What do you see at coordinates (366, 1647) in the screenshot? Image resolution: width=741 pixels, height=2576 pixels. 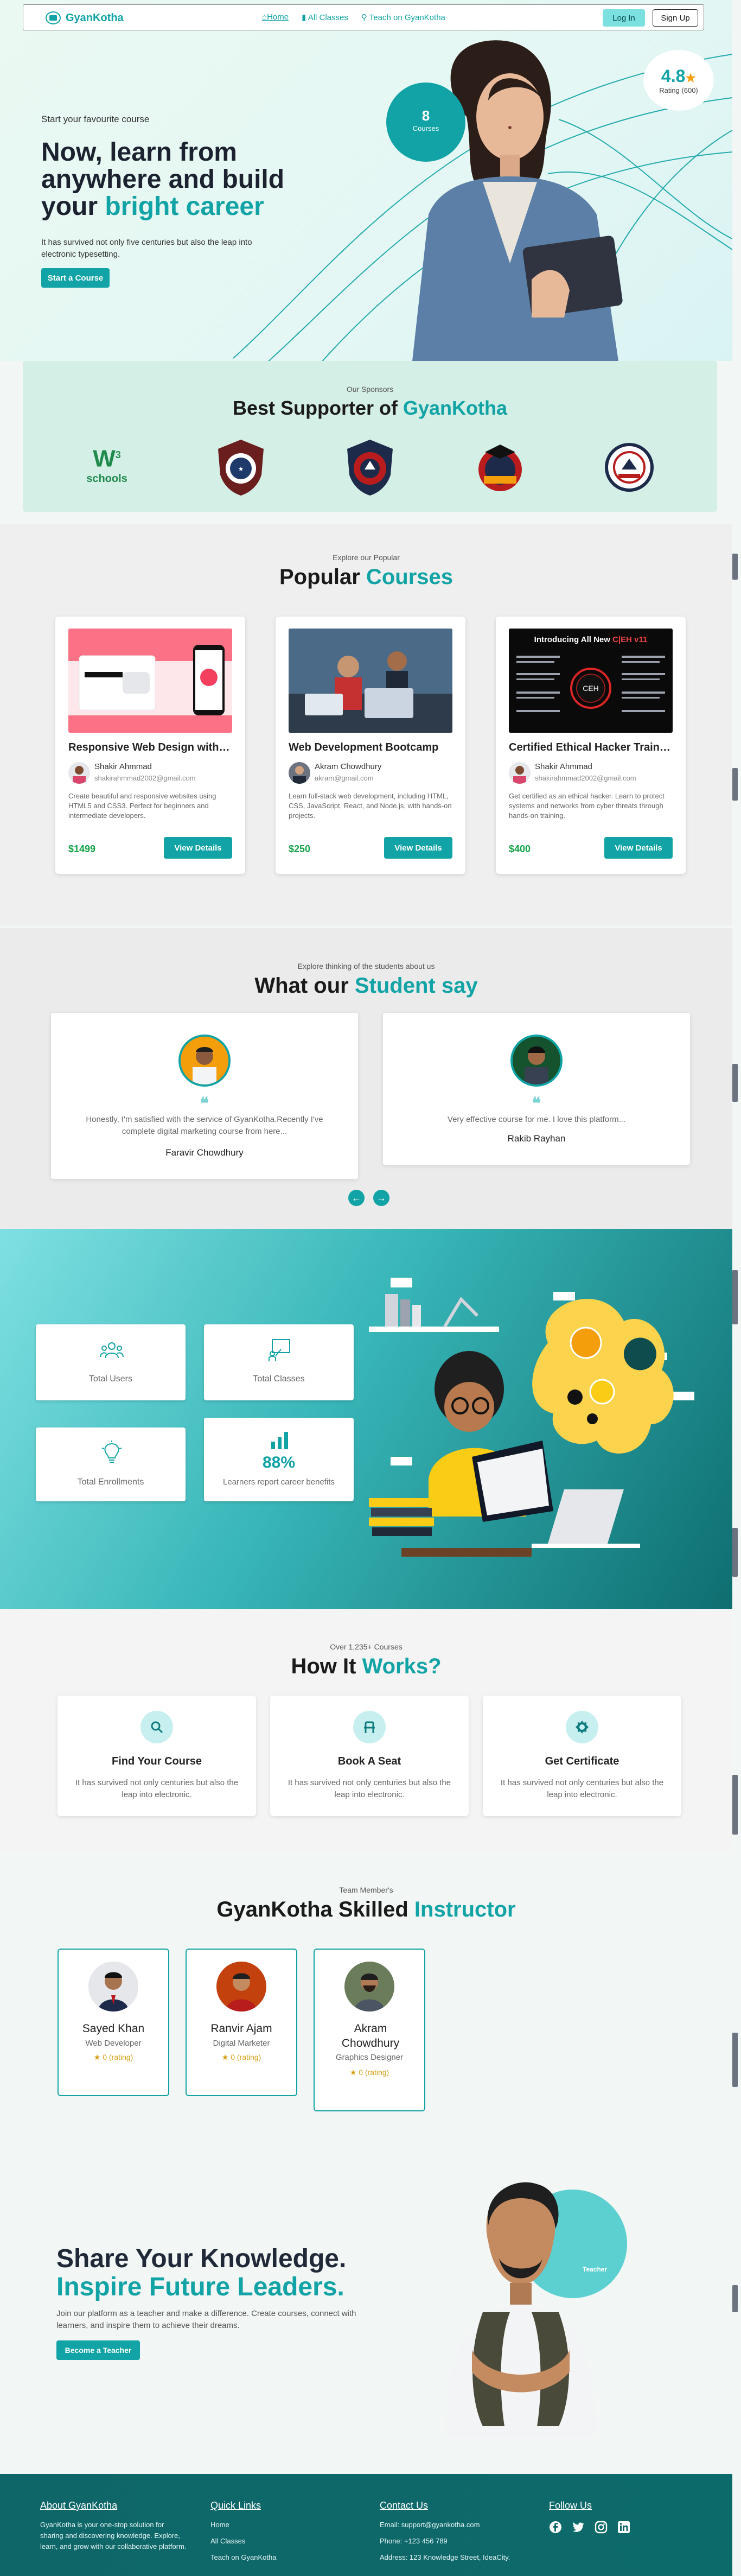 I see `how-subtitle: Over 1,235+ Courses` at bounding box center [366, 1647].